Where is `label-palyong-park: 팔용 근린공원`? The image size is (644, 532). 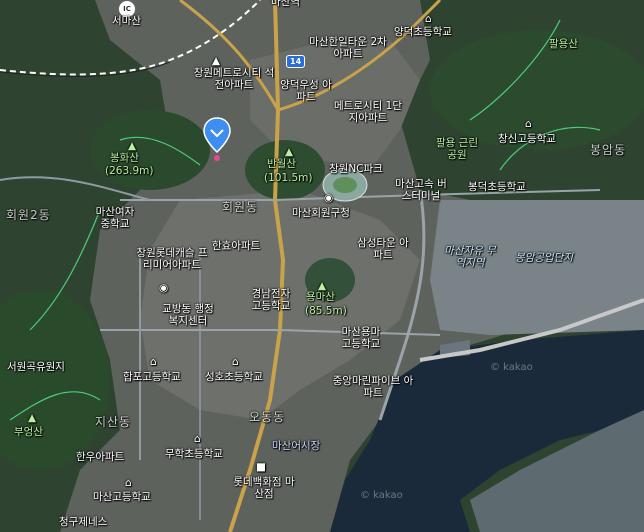 label-palyong-park: 팔용 근린공원 is located at coordinates (457, 149).